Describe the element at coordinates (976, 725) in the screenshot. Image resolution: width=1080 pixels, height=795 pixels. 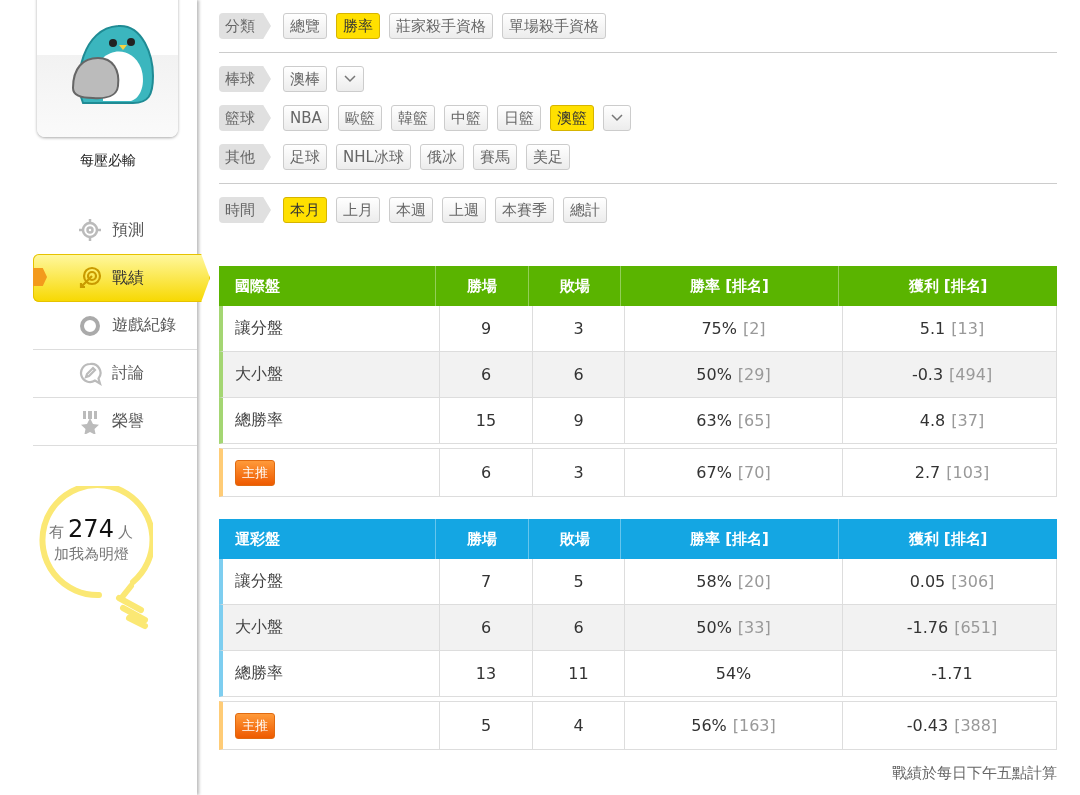
I see `rank-text: [388]` at that location.